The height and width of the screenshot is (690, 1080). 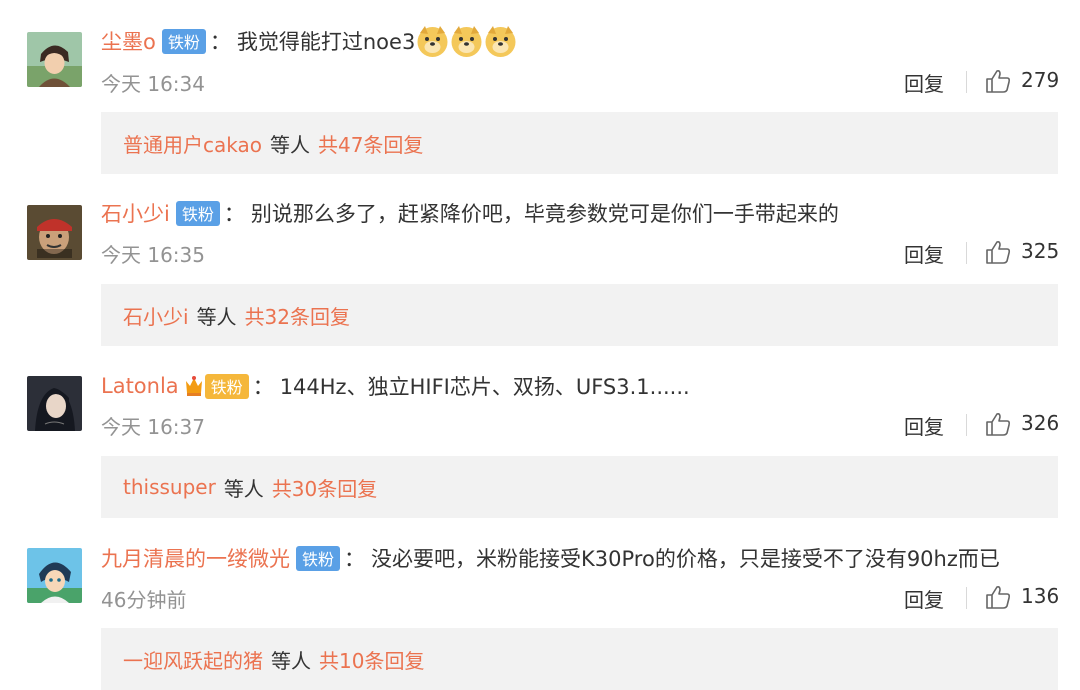 I want to click on username: 尘墨o, so click(x=128, y=41).